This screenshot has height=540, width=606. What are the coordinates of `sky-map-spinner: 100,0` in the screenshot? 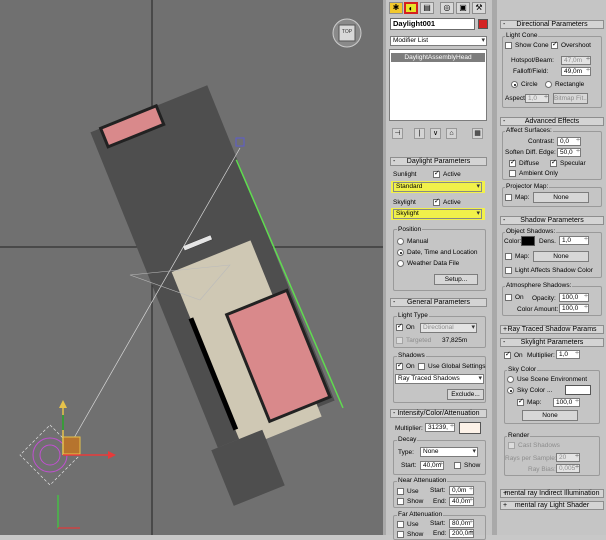 It's located at (566, 402).